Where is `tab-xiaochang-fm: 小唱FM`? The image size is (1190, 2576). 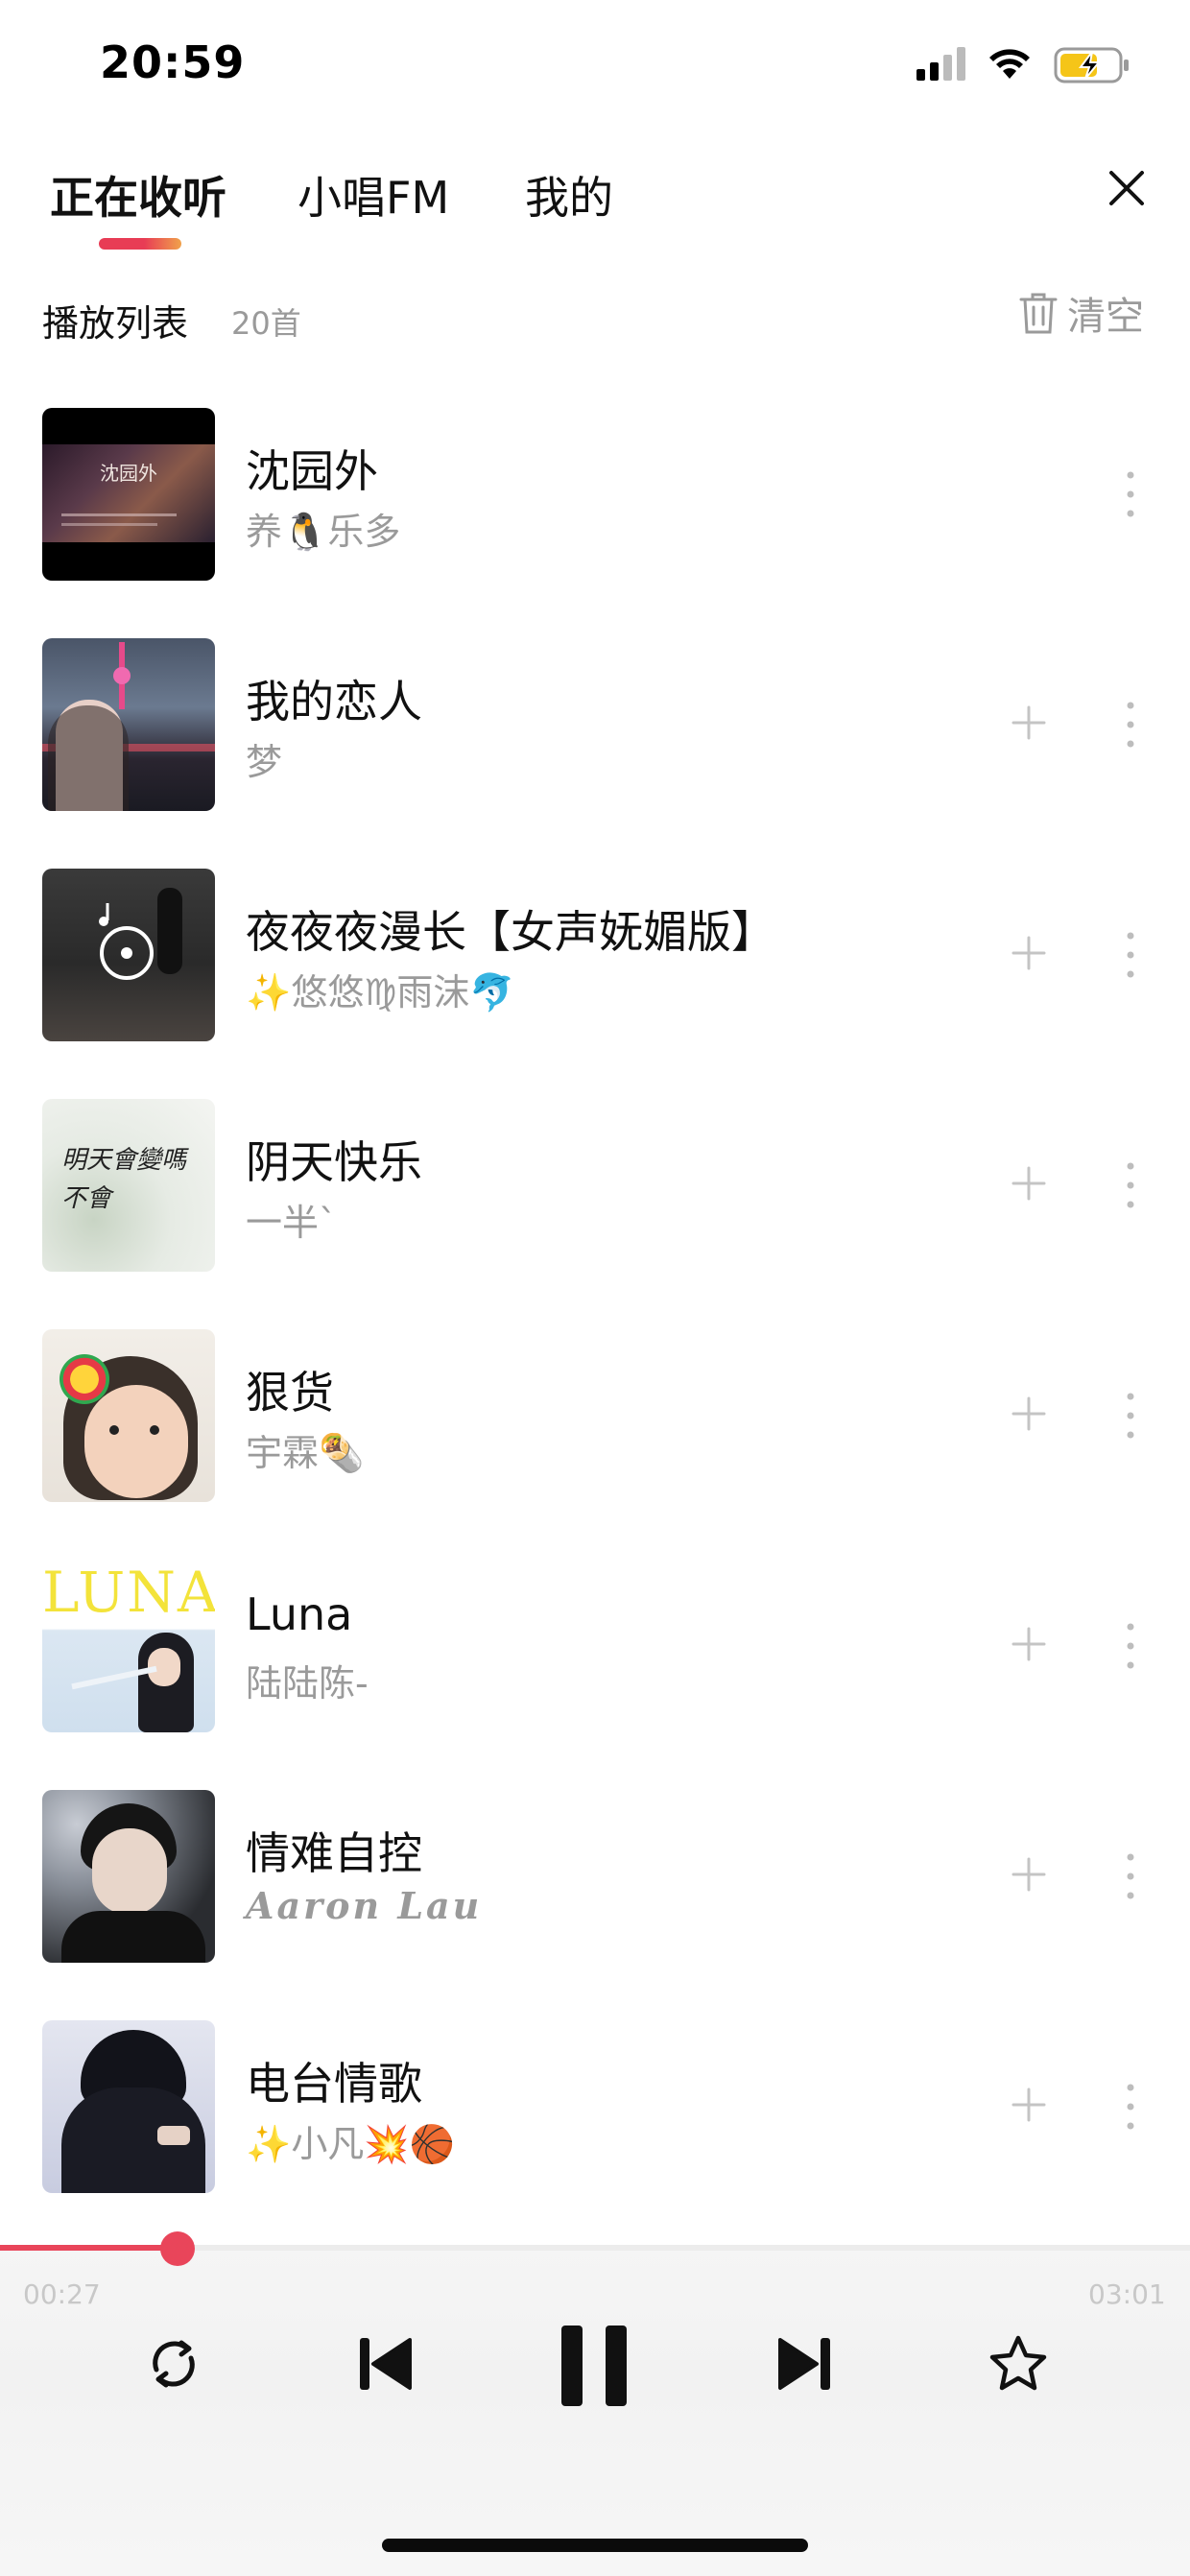 tab-xiaochang-fm: 小唱FM is located at coordinates (373, 195).